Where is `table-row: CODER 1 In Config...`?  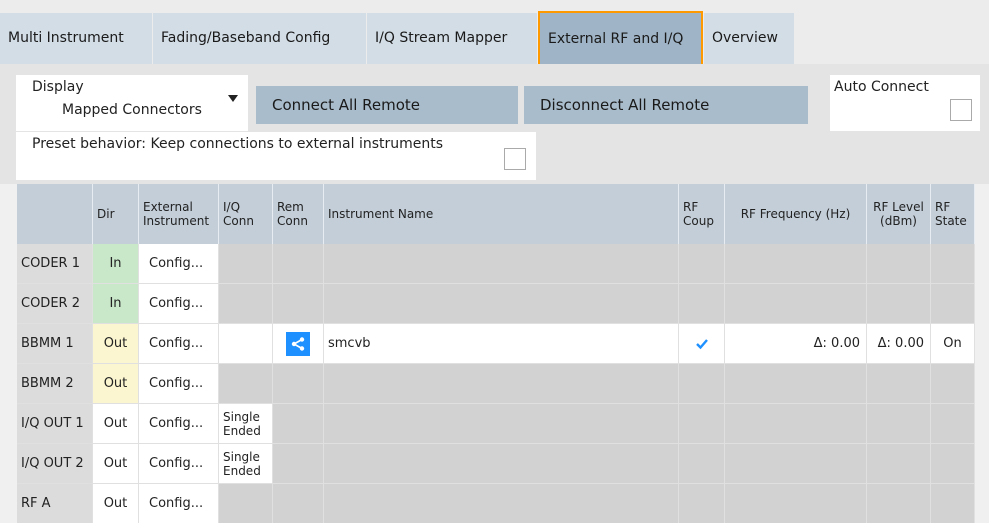
table-row: CODER 1 In Config... is located at coordinates (496, 264).